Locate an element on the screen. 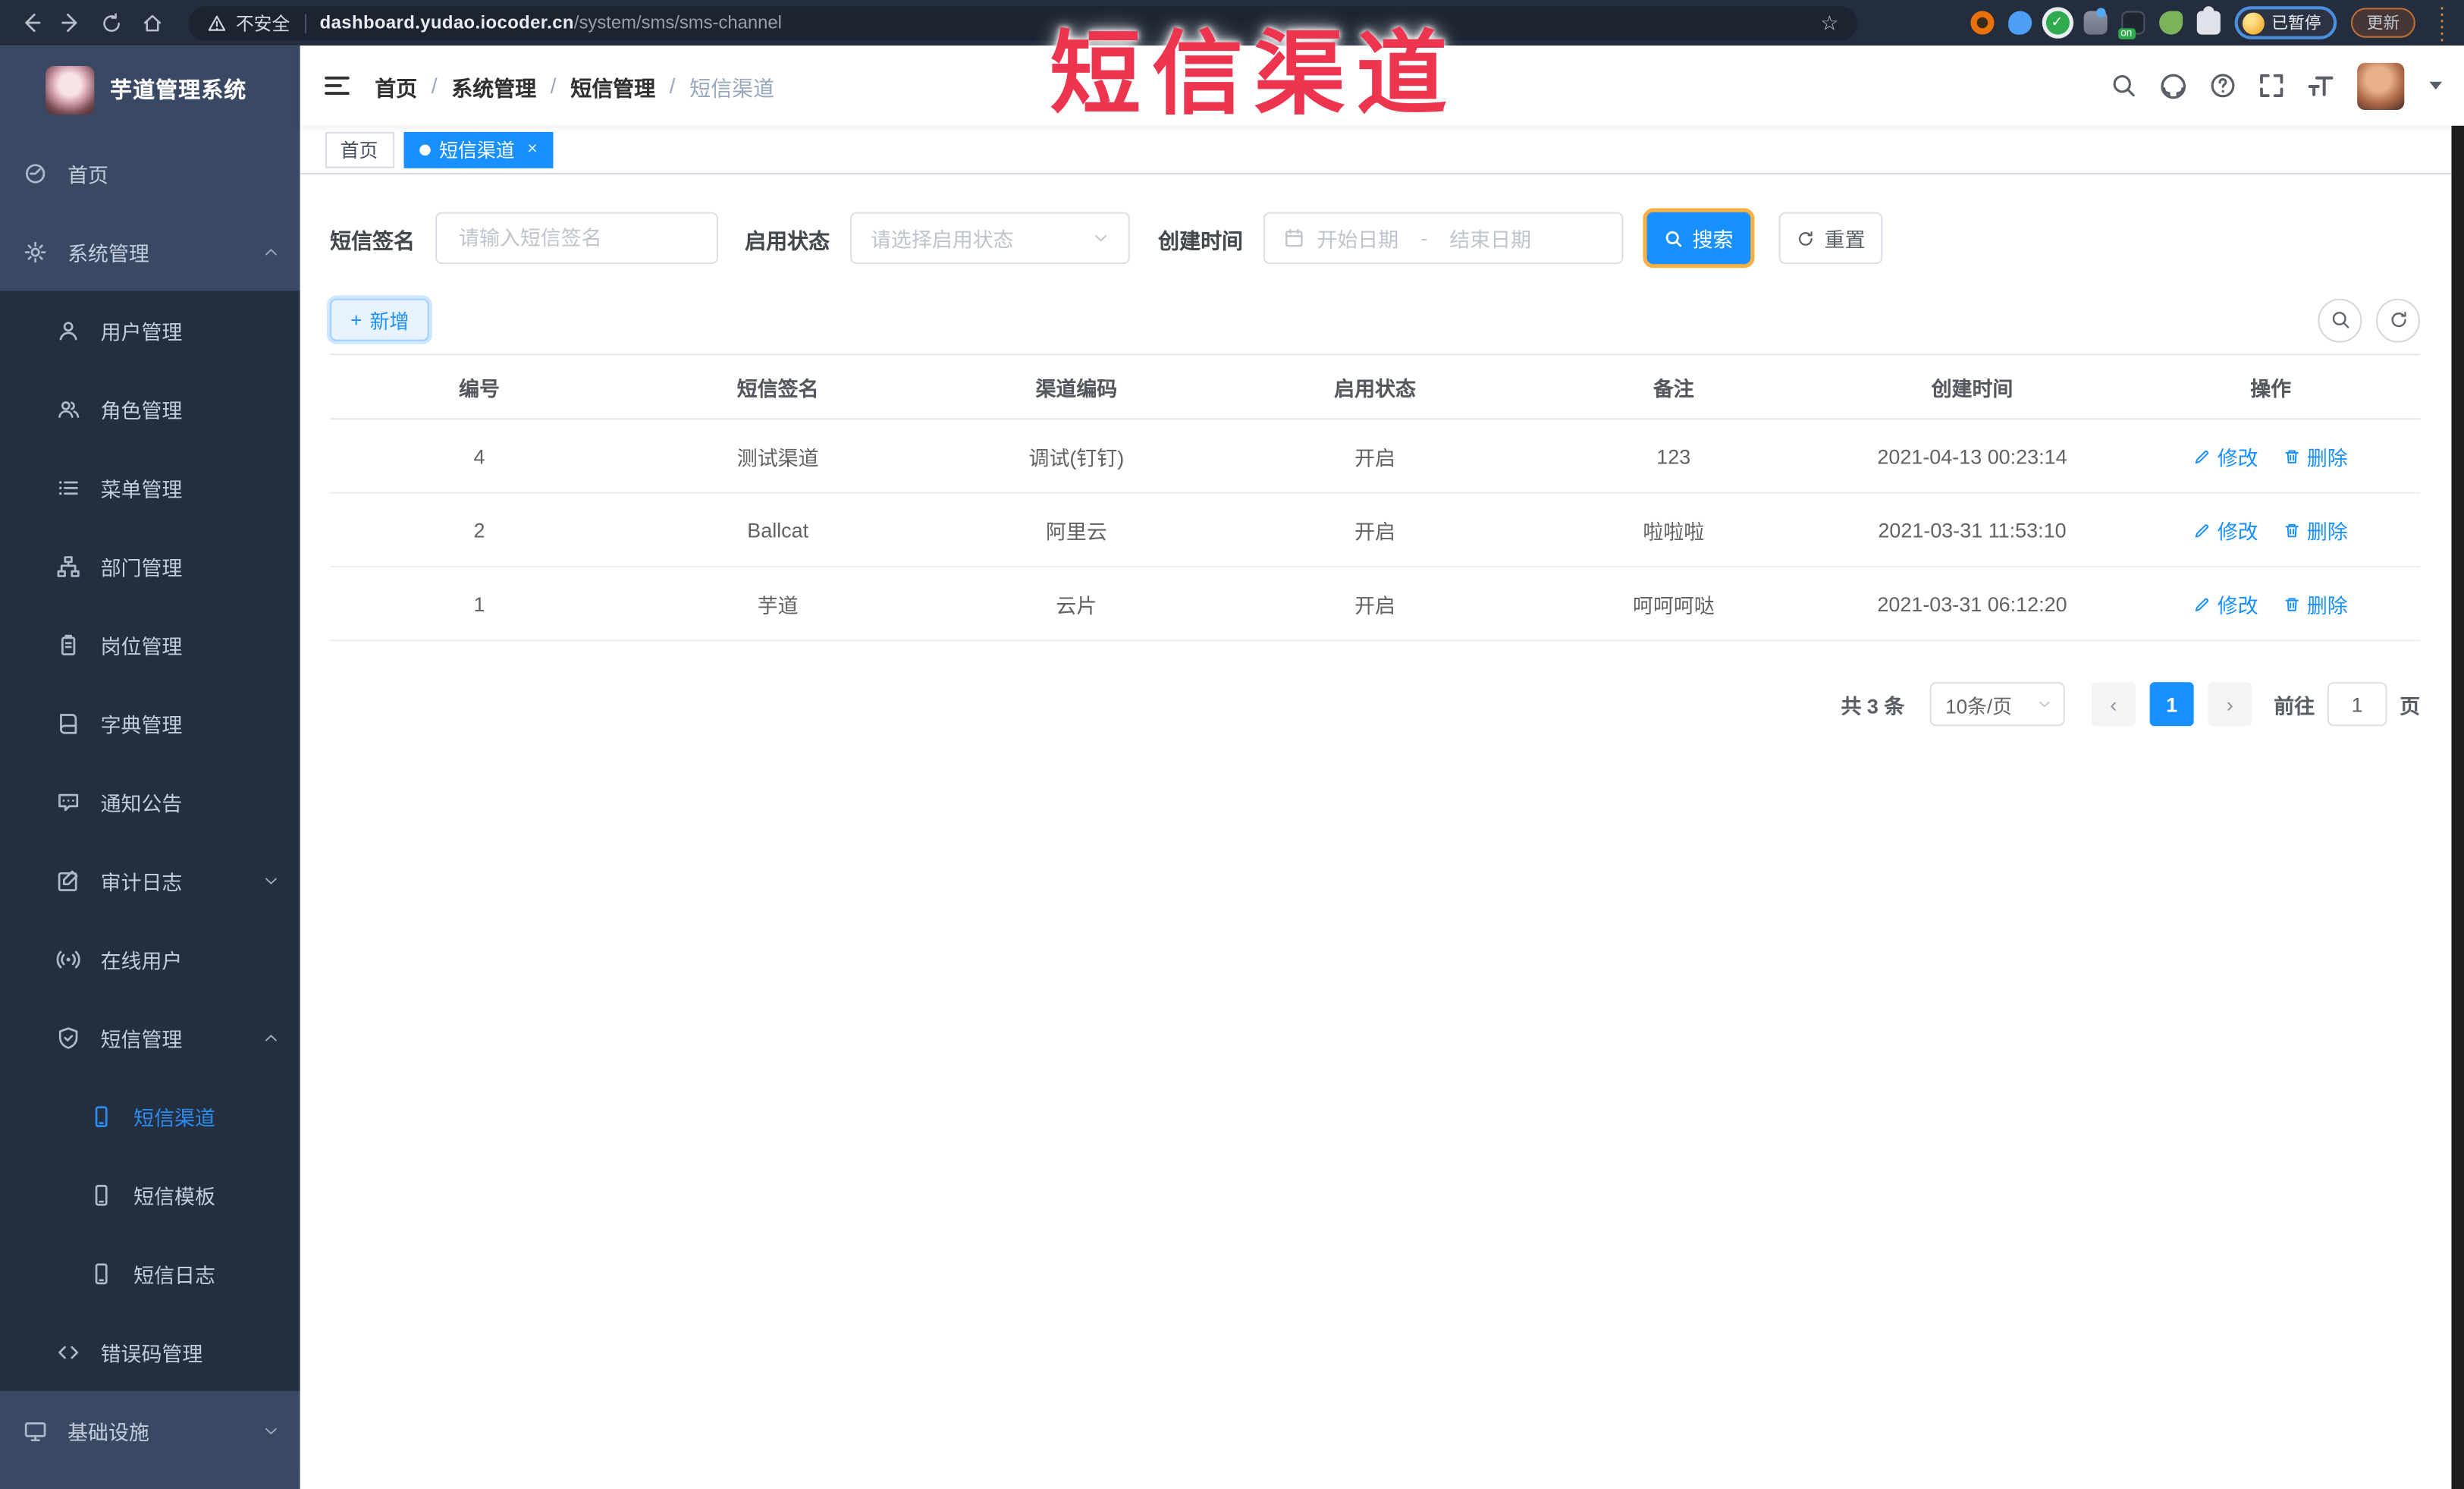 The width and height of the screenshot is (2464, 1489). sidebar-item-notice: 通知公告 is located at coordinates (150, 801).